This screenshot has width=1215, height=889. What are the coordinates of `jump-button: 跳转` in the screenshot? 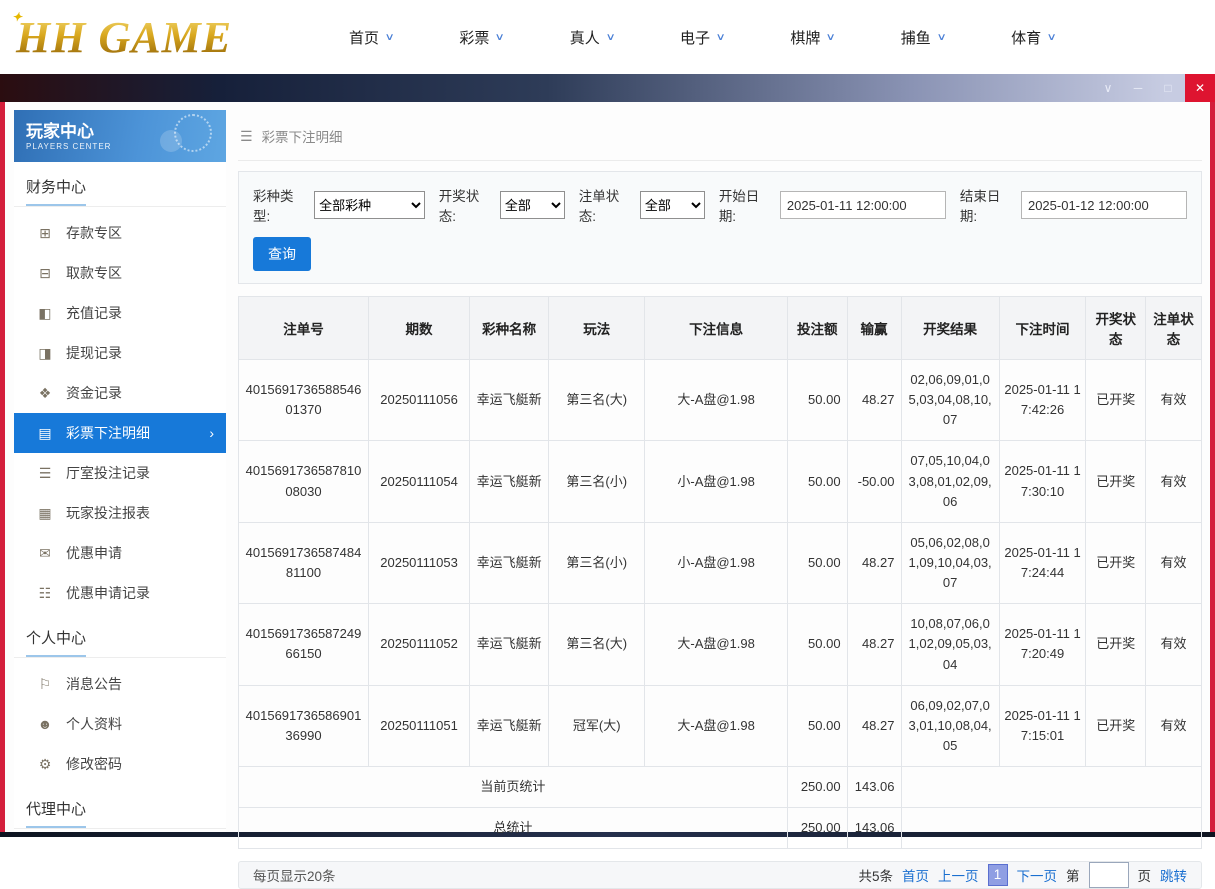 It's located at (1173, 875).